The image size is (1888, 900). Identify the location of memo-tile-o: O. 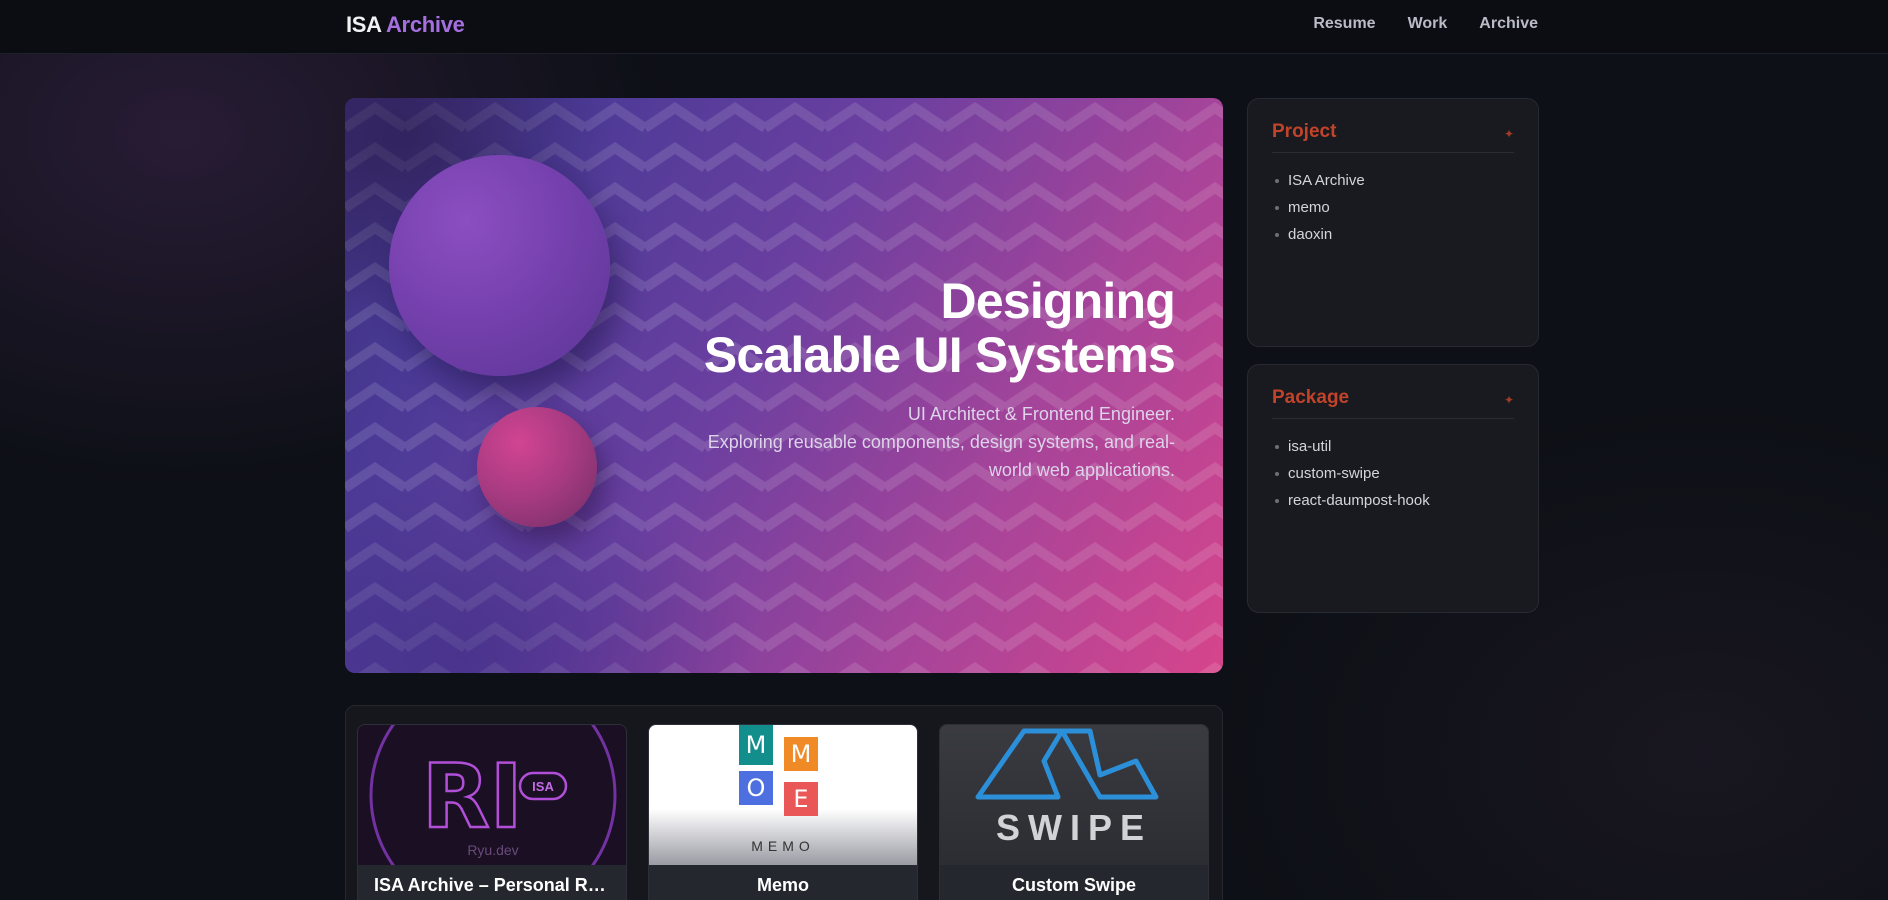
(756, 788).